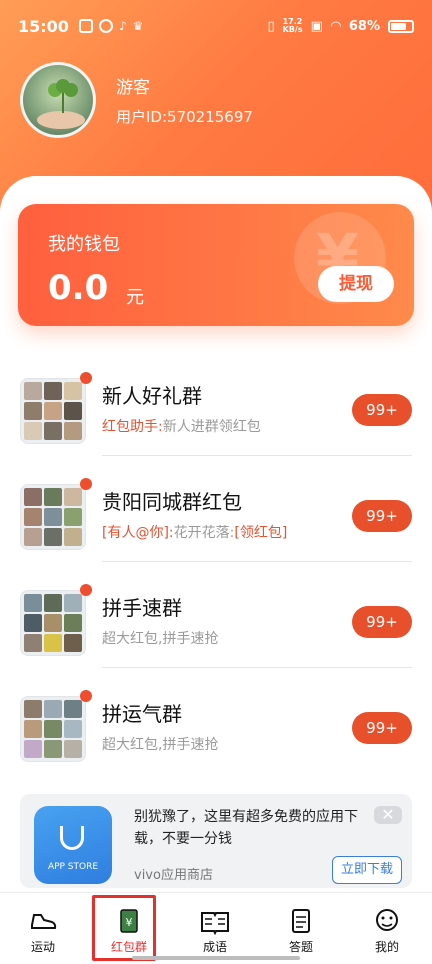  Describe the element at coordinates (364, 26) in the screenshot. I see `battery-percent: 68%` at that location.